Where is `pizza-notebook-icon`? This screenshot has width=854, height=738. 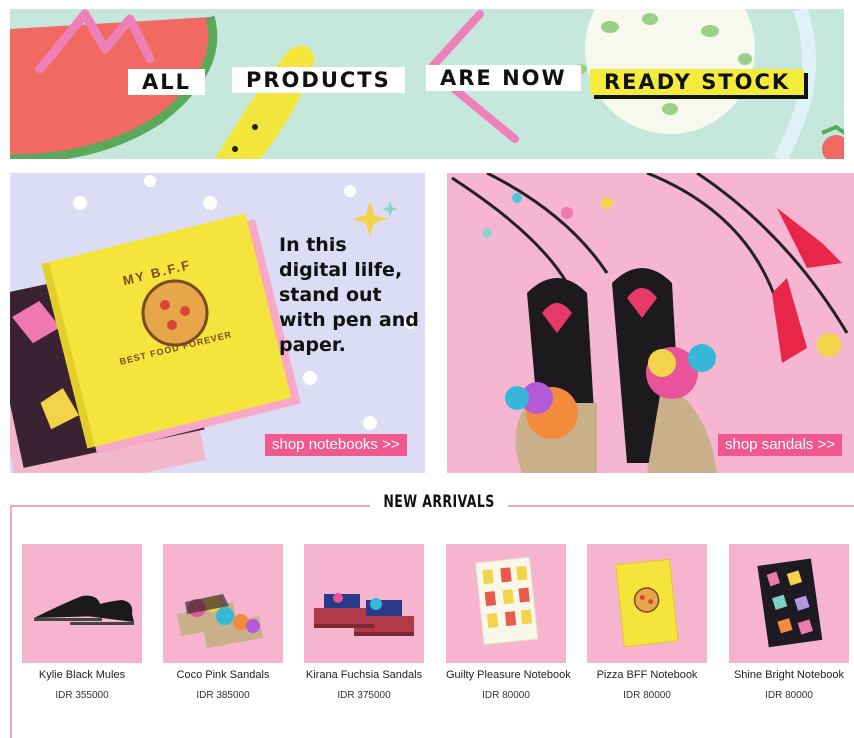 pizza-notebook-icon is located at coordinates (647, 603).